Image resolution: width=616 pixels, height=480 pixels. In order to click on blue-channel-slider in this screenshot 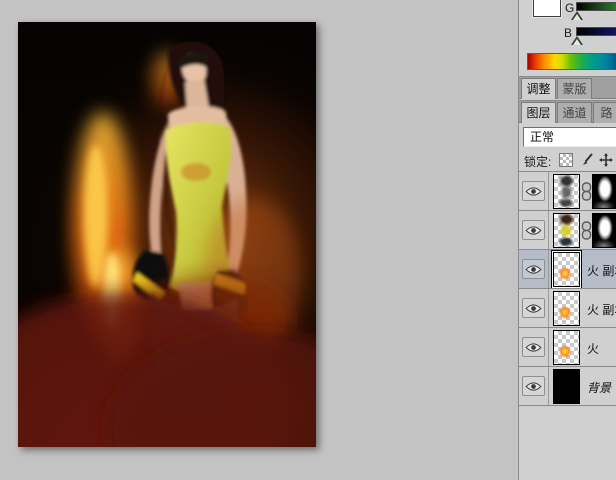, I will do `click(596, 31)`.